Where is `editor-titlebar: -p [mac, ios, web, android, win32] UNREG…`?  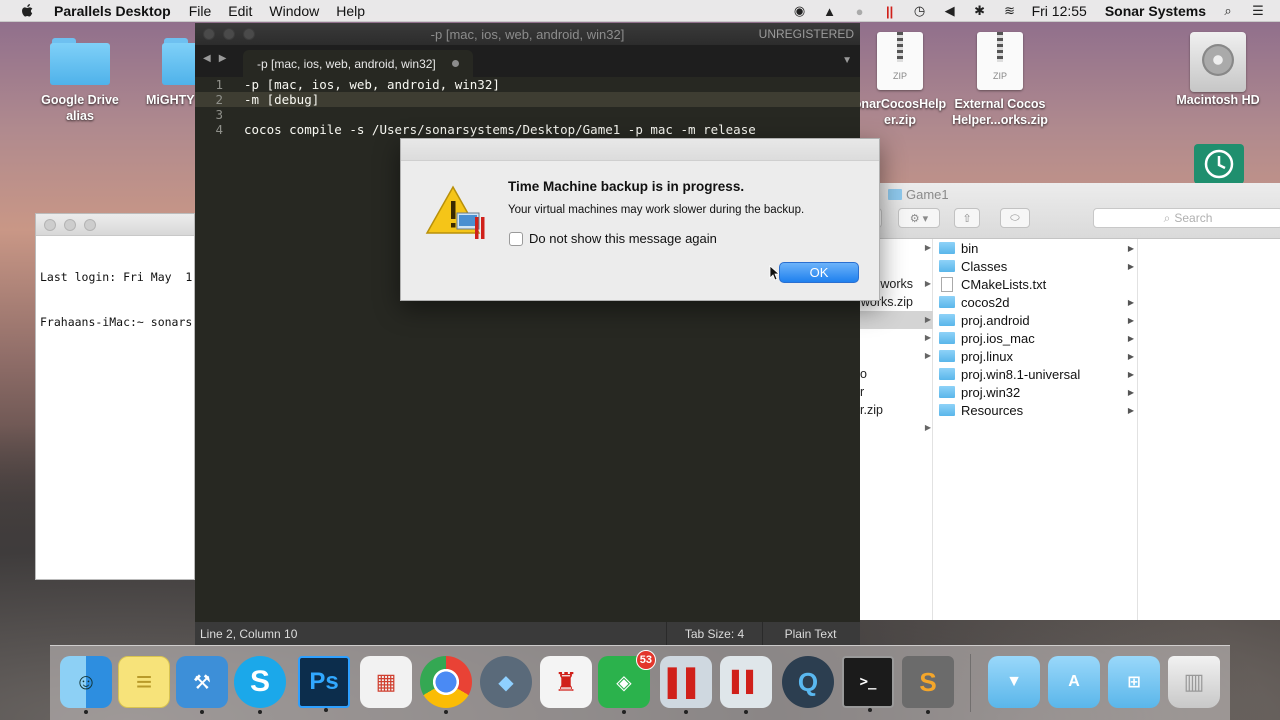 editor-titlebar: -p [mac, ios, web, android, win32] UNREG… is located at coordinates (527, 34).